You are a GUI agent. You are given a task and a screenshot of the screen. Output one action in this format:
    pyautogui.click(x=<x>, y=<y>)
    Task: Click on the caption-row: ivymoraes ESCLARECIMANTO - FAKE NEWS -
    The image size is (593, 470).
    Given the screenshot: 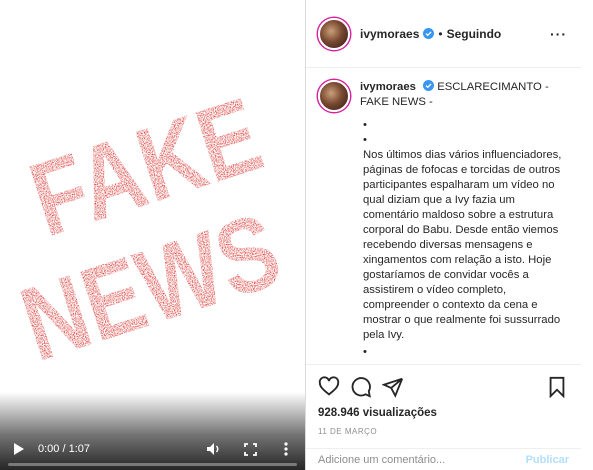 What is the action you would take?
    pyautogui.click(x=443, y=96)
    